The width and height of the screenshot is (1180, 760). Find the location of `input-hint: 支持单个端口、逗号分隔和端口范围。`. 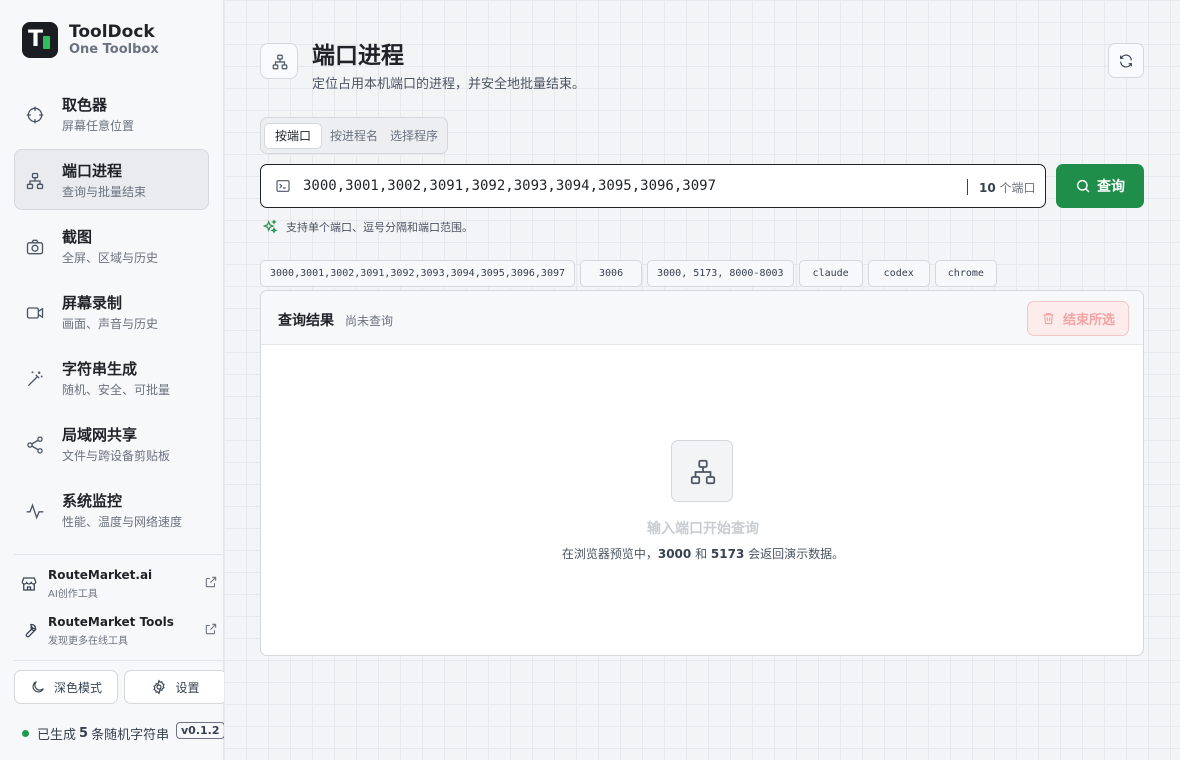

input-hint: 支持单个端口、逗号分隔和端口范围。 is located at coordinates (367, 227).